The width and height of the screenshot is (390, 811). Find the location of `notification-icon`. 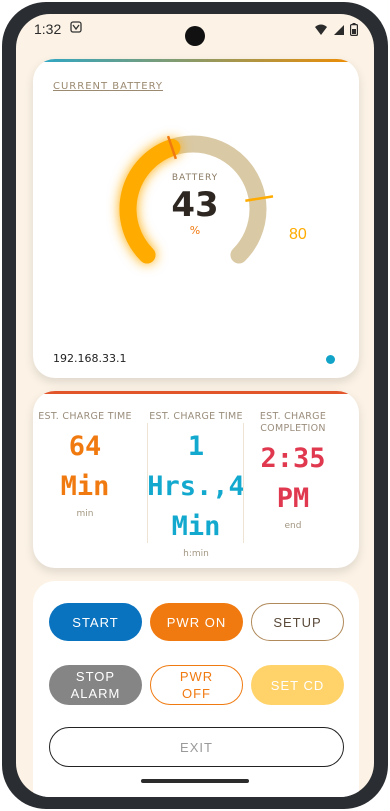

notification-icon is located at coordinates (76, 27).